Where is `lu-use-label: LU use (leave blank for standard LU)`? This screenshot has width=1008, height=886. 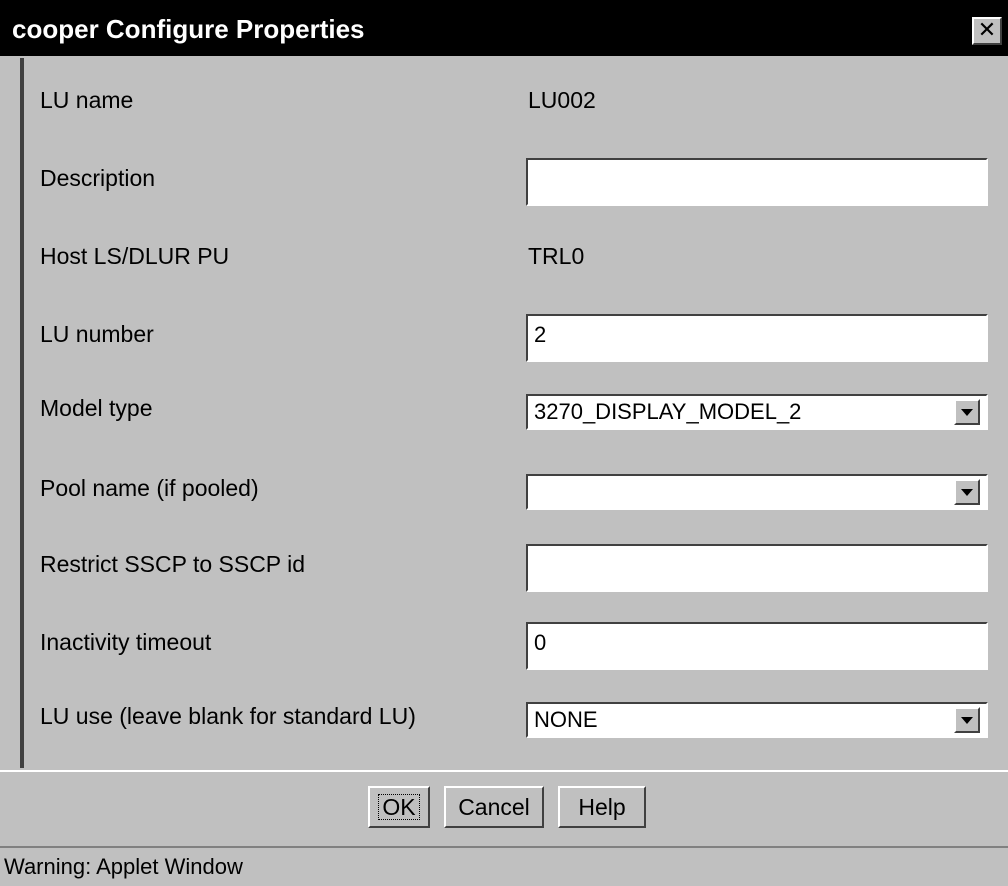
lu-use-label: LU use (leave blank for standard LU) is located at coordinates (228, 716).